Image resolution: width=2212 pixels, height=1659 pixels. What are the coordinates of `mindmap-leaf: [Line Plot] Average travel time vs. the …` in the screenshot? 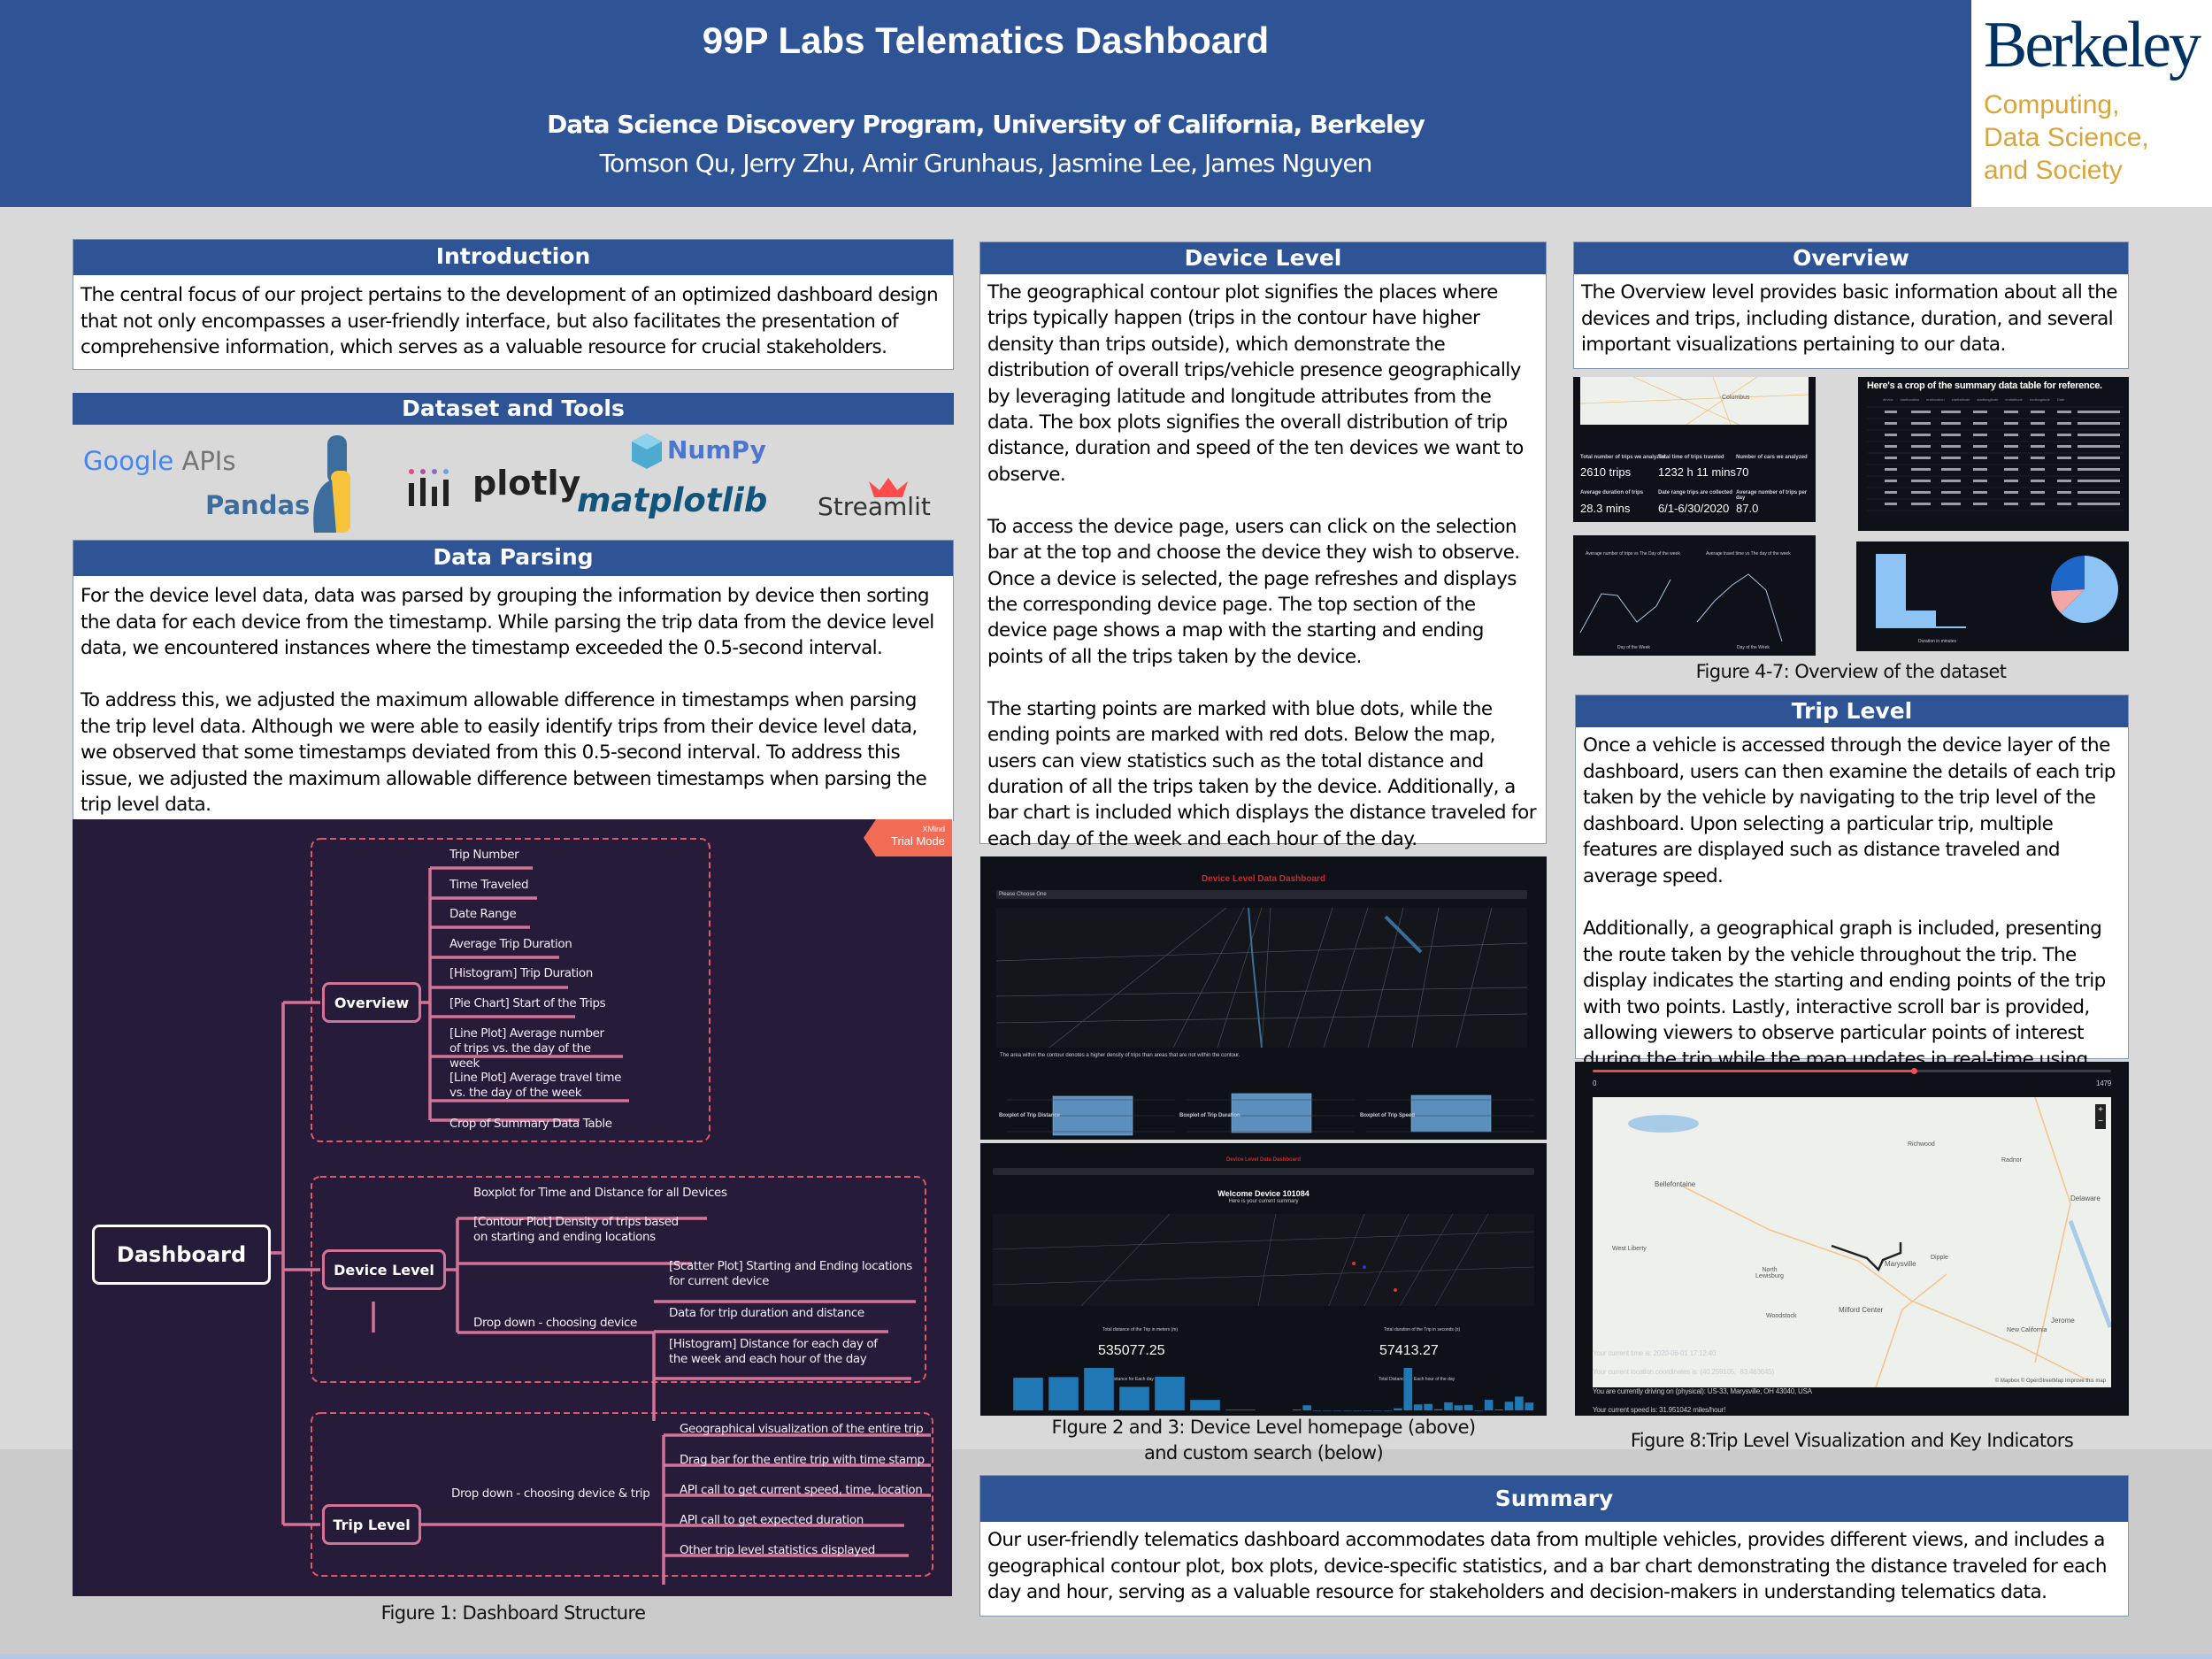 It's located at (535, 1085).